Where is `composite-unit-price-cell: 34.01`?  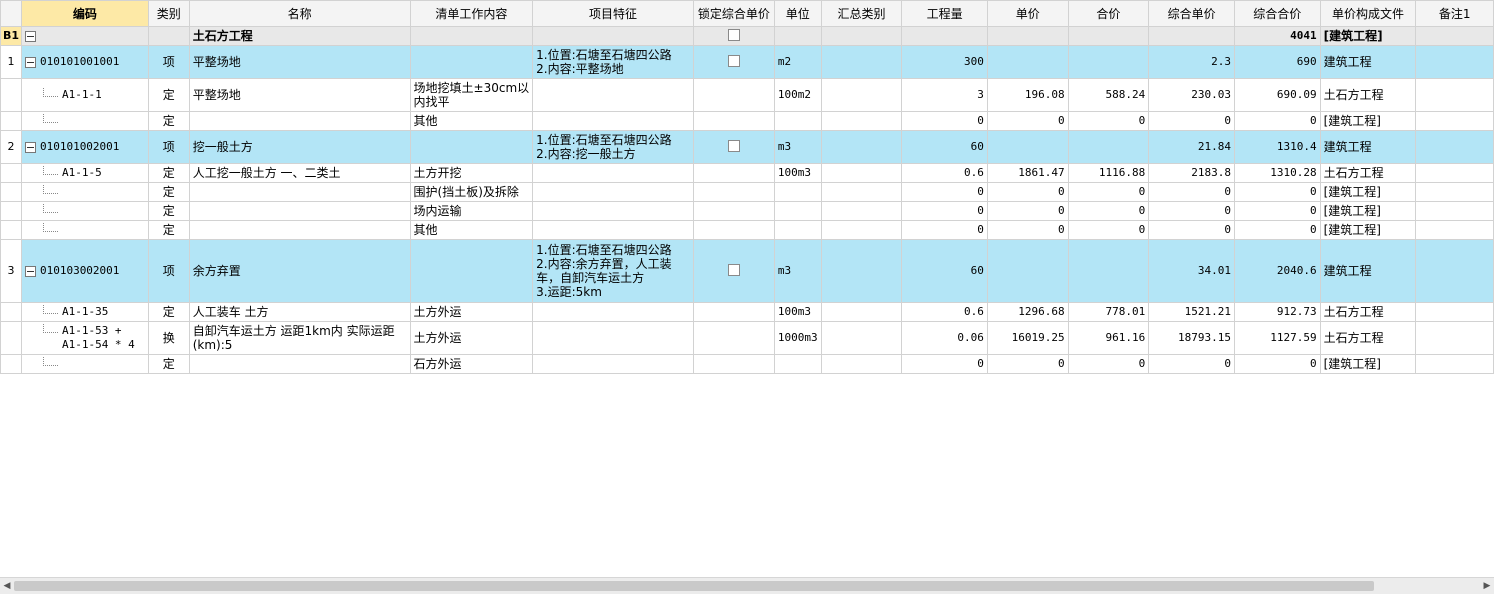
composite-unit-price-cell: 34.01 is located at coordinates (1191, 271).